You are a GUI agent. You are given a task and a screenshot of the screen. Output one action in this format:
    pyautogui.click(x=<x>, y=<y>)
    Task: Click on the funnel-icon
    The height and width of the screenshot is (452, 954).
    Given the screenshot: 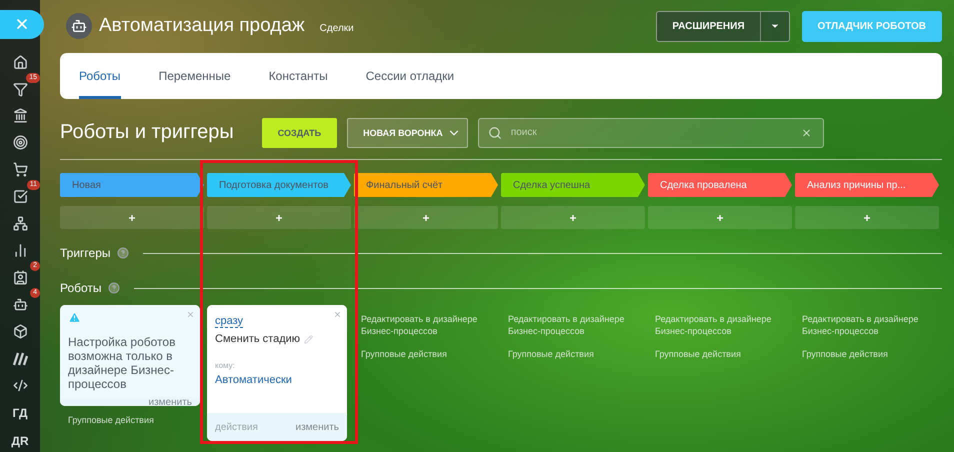 What is the action you would take?
    pyautogui.click(x=20, y=89)
    